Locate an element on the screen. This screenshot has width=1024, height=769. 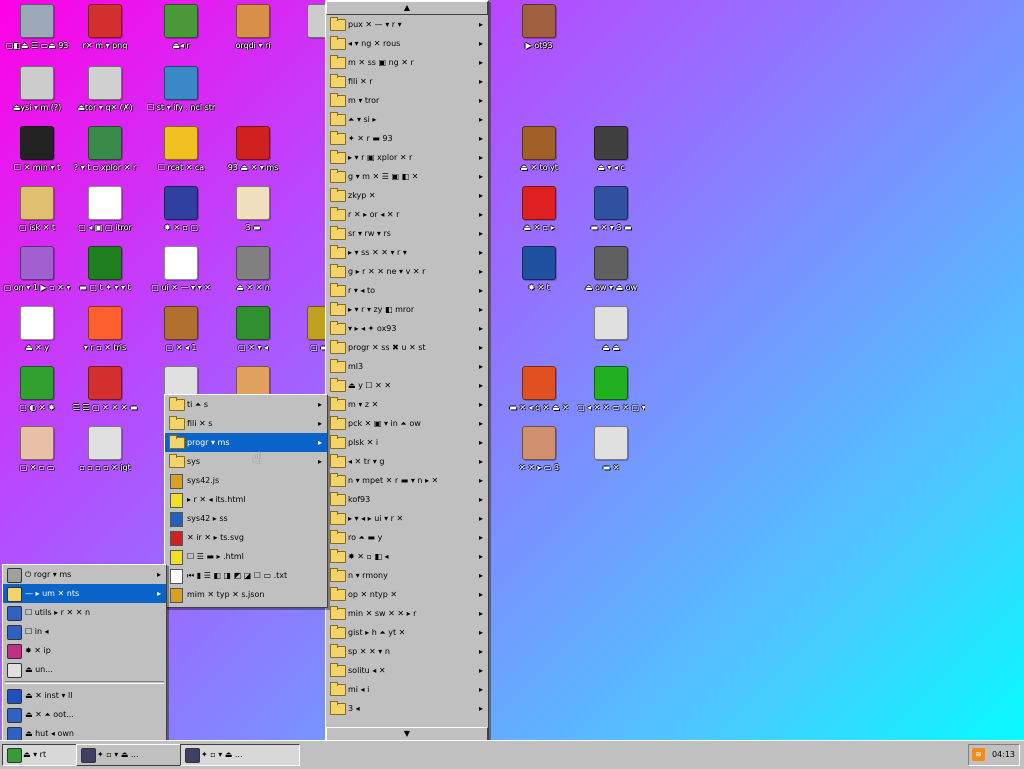
program-folder-item: r ✕ ▸ or ◂ ✕ r ▸ is located at coordinates (407, 214).